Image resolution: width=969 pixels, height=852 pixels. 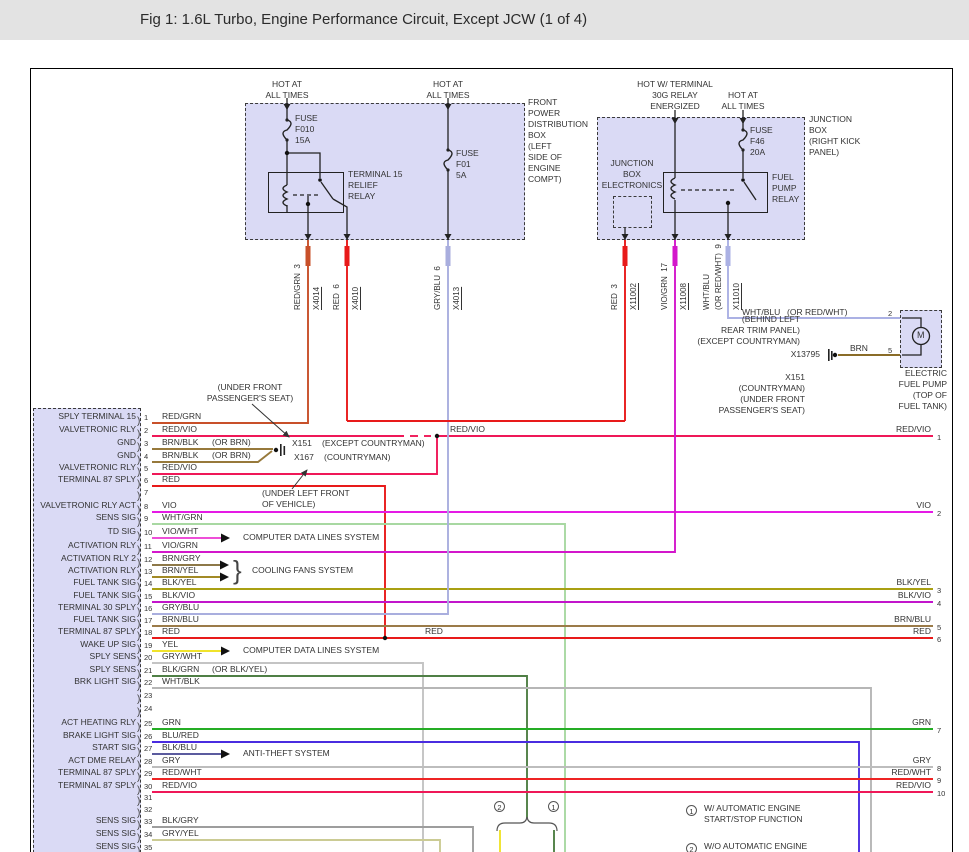 What do you see at coordinates (148, 657) in the screenshot?
I see `dme-pin-number: 20` at bounding box center [148, 657].